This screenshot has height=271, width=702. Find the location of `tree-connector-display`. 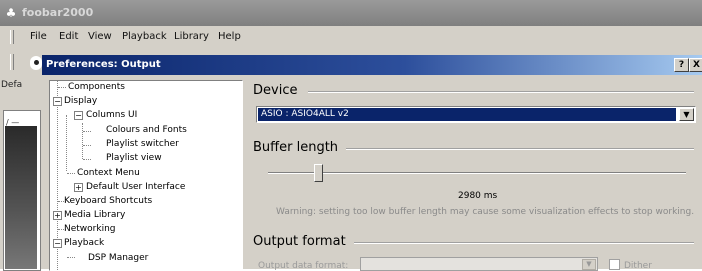

tree-connector-display is located at coordinates (66, 143).